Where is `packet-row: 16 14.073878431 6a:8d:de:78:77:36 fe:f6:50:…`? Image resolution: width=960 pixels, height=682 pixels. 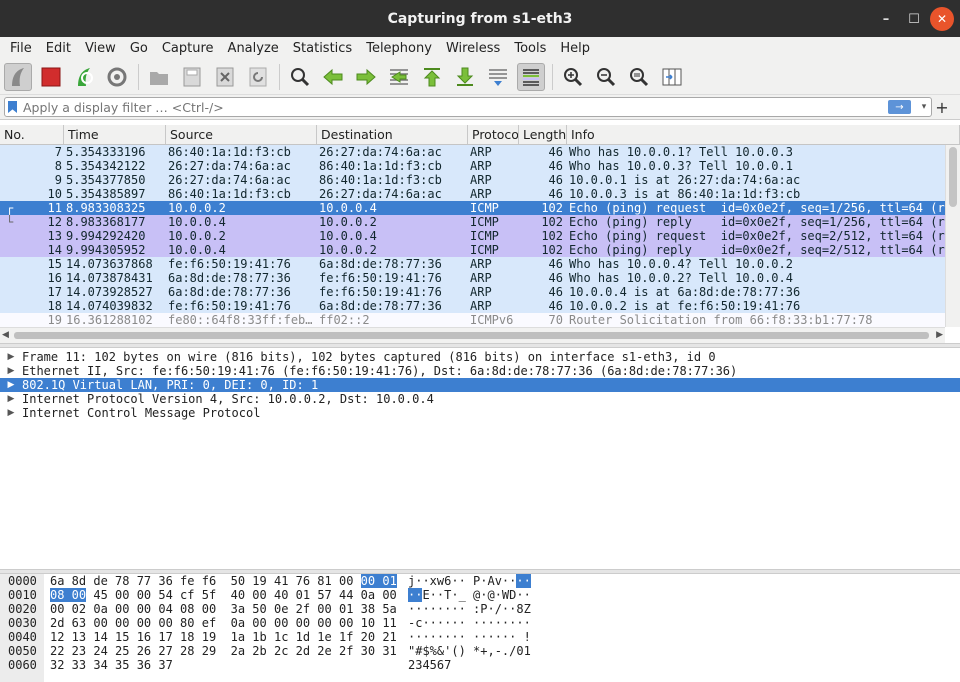
packet-row: 16 14.073878431 6a:8d:de:78:77:36 fe:f6:50:… is located at coordinates (472, 278).